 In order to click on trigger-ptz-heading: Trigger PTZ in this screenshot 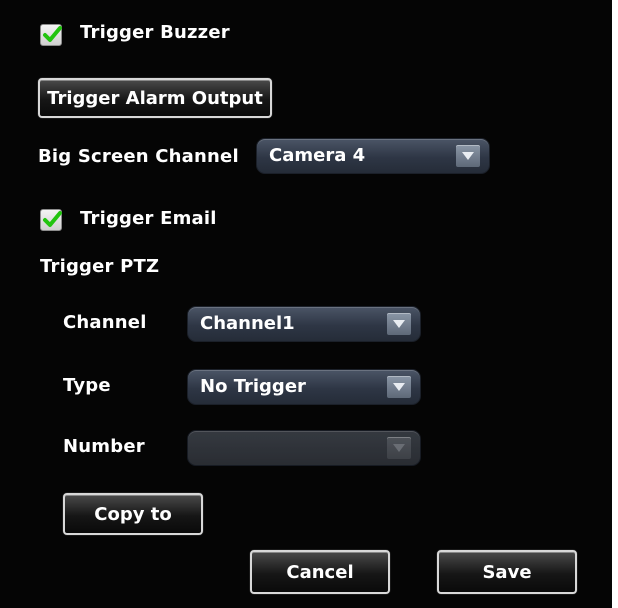, I will do `click(100, 266)`.